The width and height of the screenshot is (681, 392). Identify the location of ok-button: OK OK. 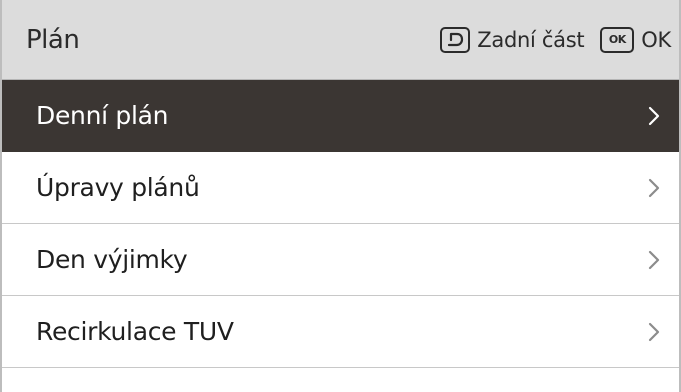
(635, 39).